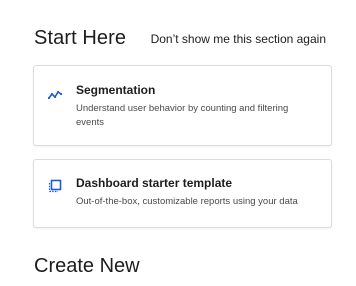 The image size is (356, 286). Describe the element at coordinates (154, 183) in the screenshot. I see `dashboard-template-card-title: Dashboard starter template` at that location.